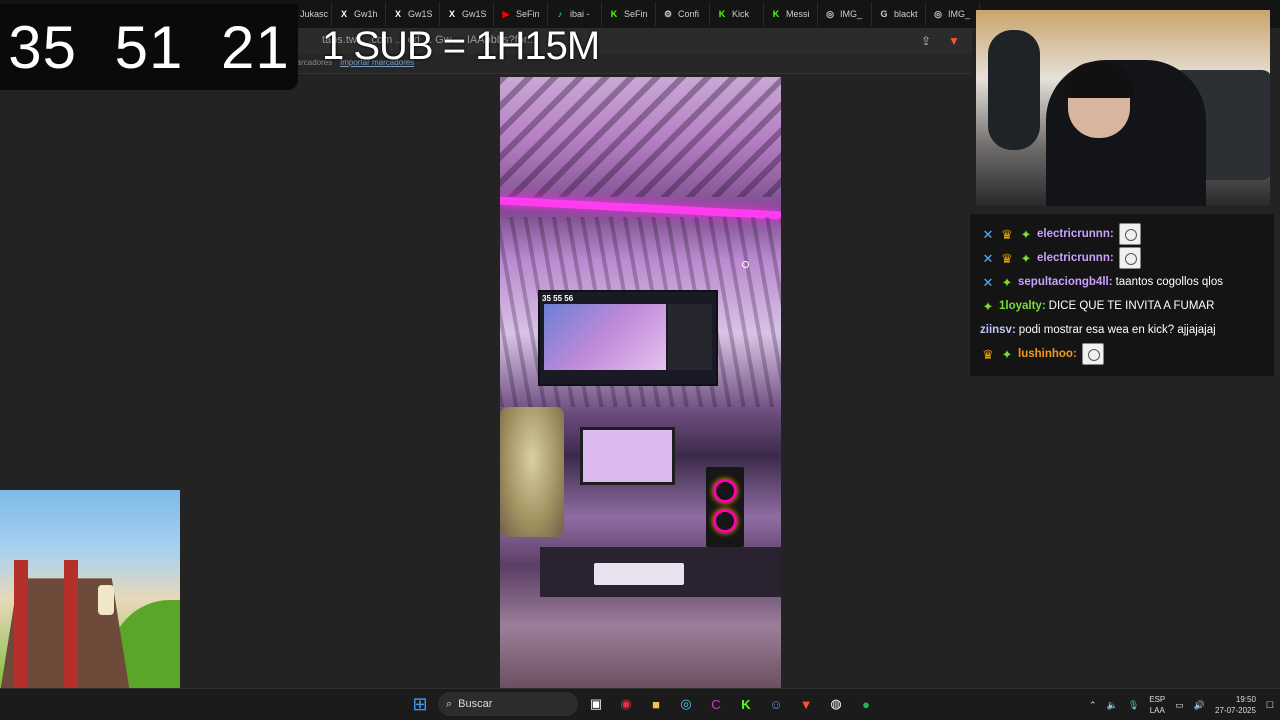 This screenshot has width=1280, height=720. What do you see at coordinates (1169, 282) in the screenshot?
I see `chat-text: taantos cogollos qlos` at bounding box center [1169, 282].